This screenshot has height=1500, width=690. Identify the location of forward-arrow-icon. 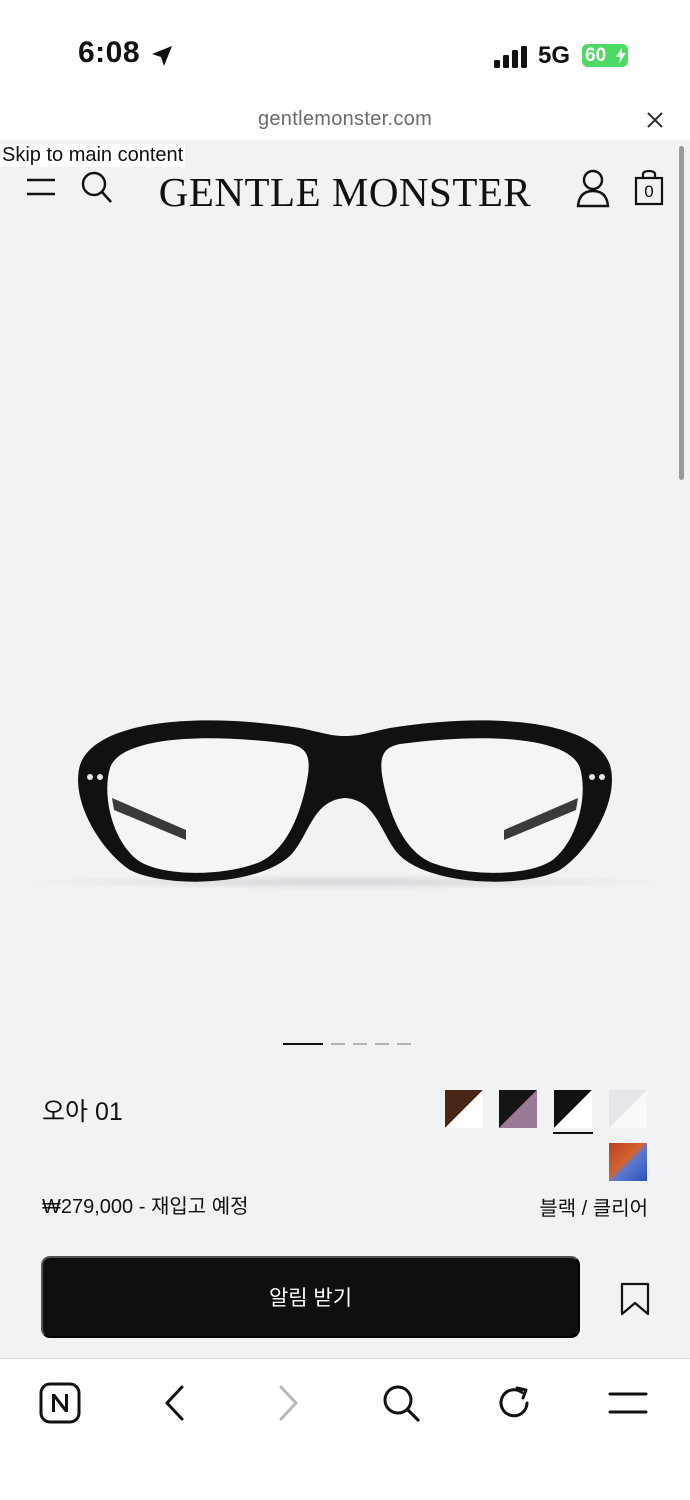
(288, 1403).